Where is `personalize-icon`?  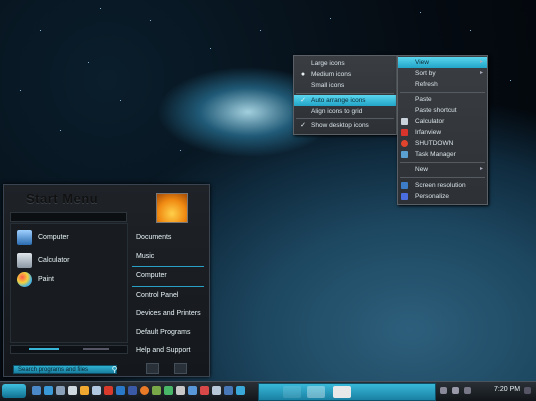 personalize-icon is located at coordinates (404, 196).